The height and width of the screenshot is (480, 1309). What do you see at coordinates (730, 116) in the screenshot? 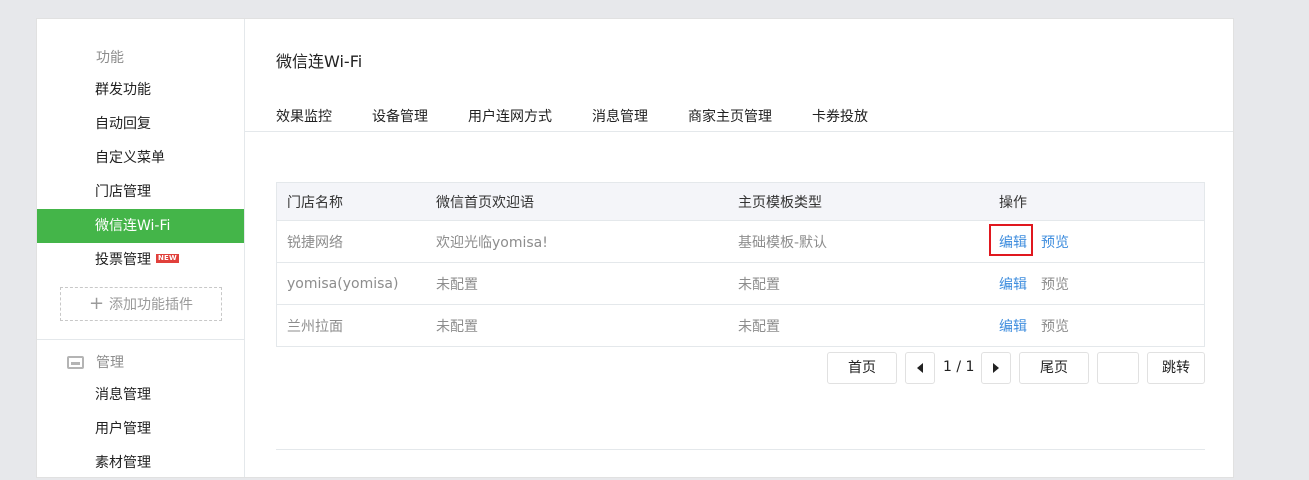
I see `tab-merchant-homepage: 商家主页管理` at bounding box center [730, 116].